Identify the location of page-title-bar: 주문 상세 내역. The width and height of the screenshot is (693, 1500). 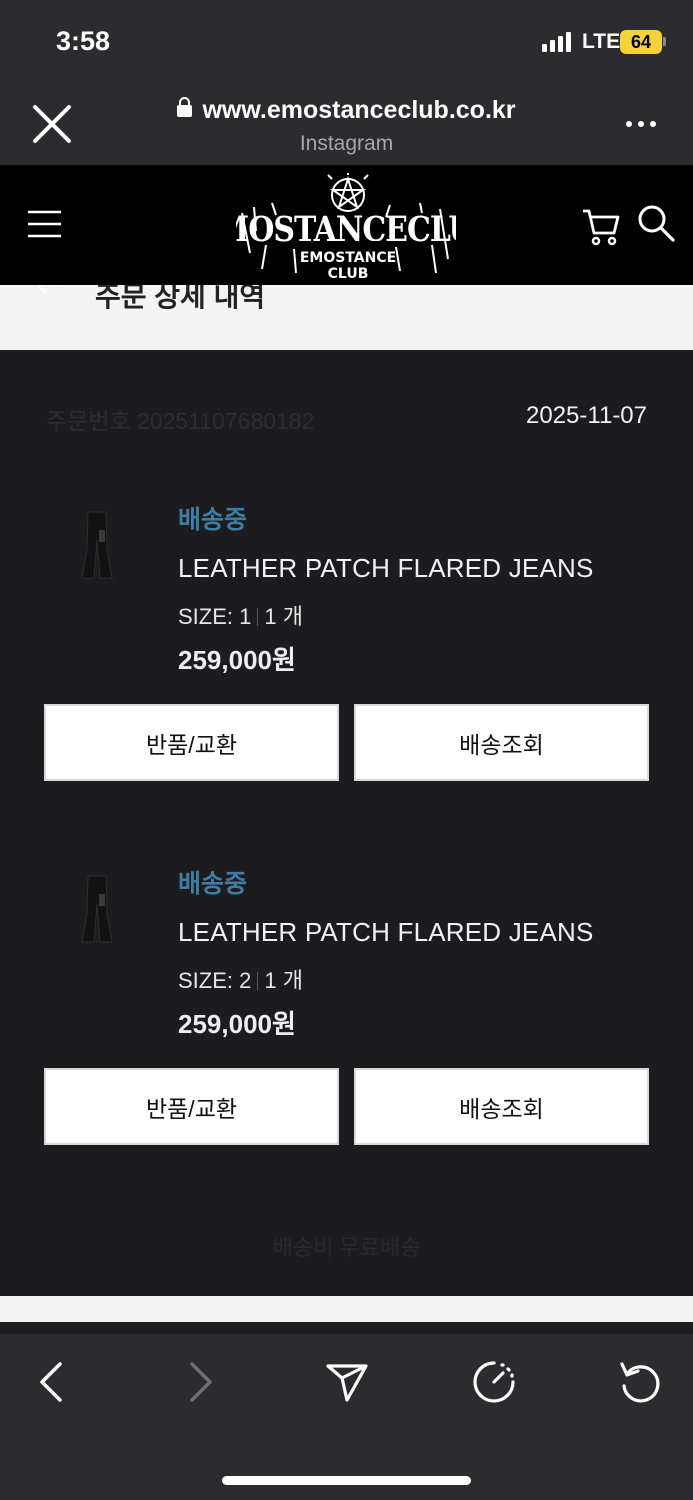
(346, 317).